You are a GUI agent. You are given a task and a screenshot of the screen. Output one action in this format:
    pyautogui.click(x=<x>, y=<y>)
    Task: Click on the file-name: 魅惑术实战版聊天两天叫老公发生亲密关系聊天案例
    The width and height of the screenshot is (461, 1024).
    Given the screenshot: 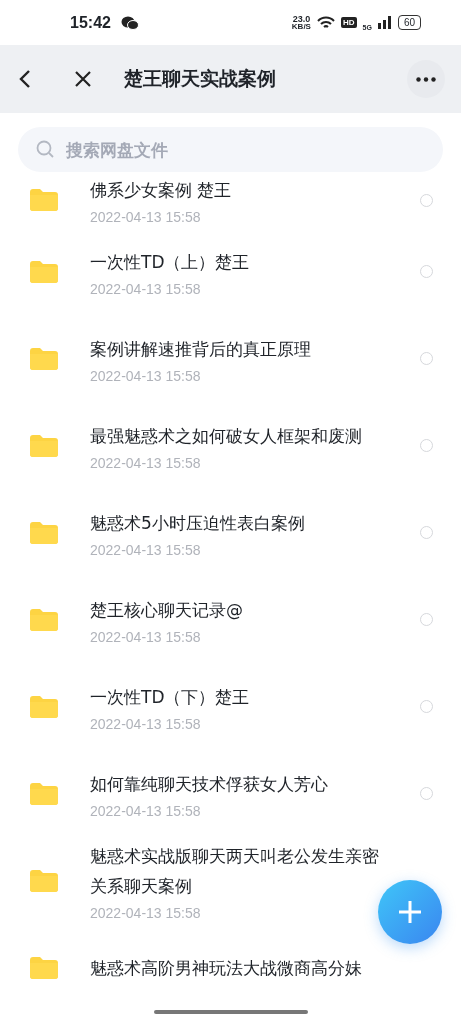 What is the action you would take?
    pyautogui.click(x=235, y=871)
    